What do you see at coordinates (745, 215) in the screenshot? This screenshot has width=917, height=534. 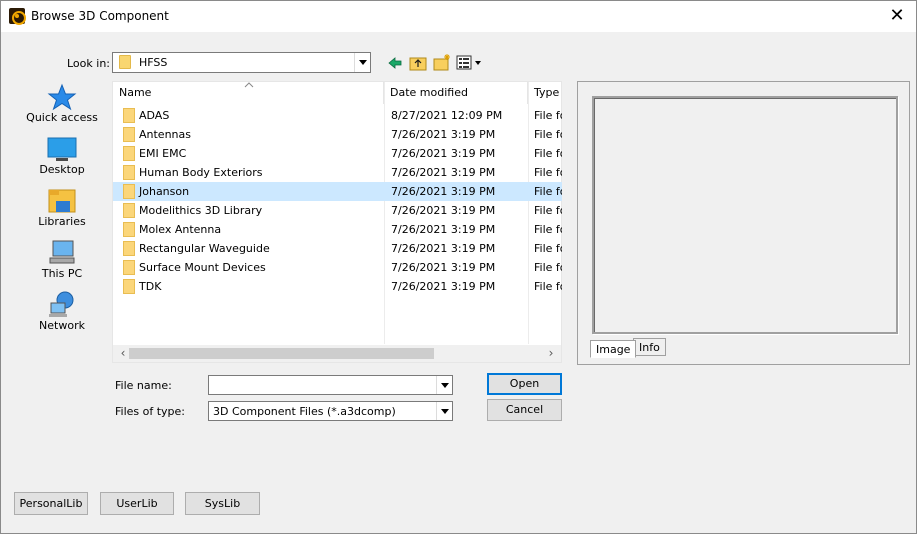 I see `preview-image-area` at bounding box center [745, 215].